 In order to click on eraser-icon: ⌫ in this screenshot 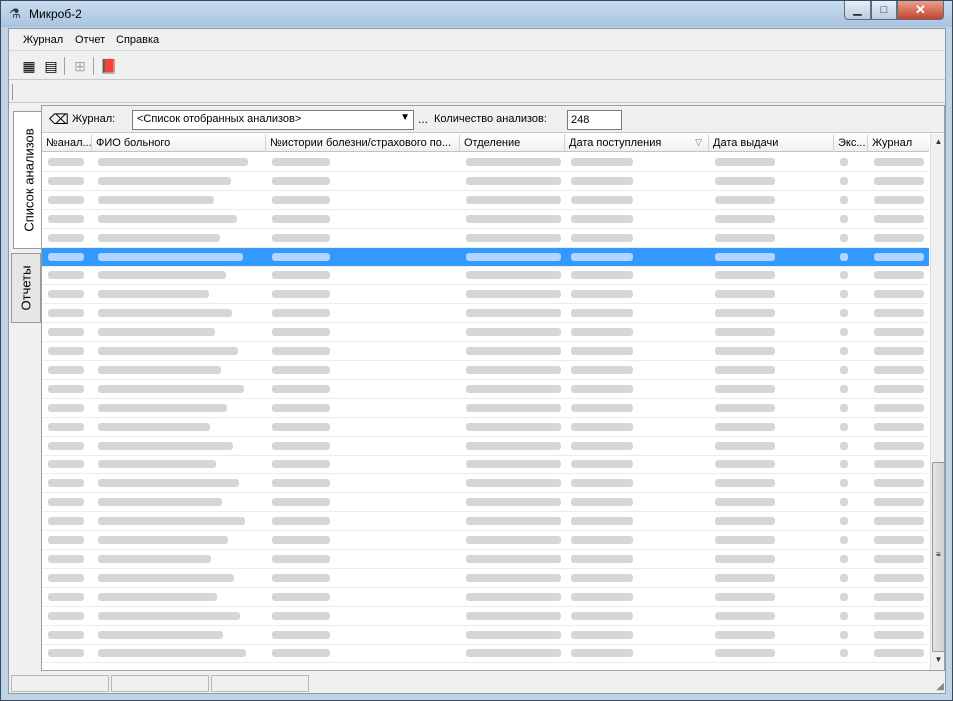, I will do `click(59, 119)`.